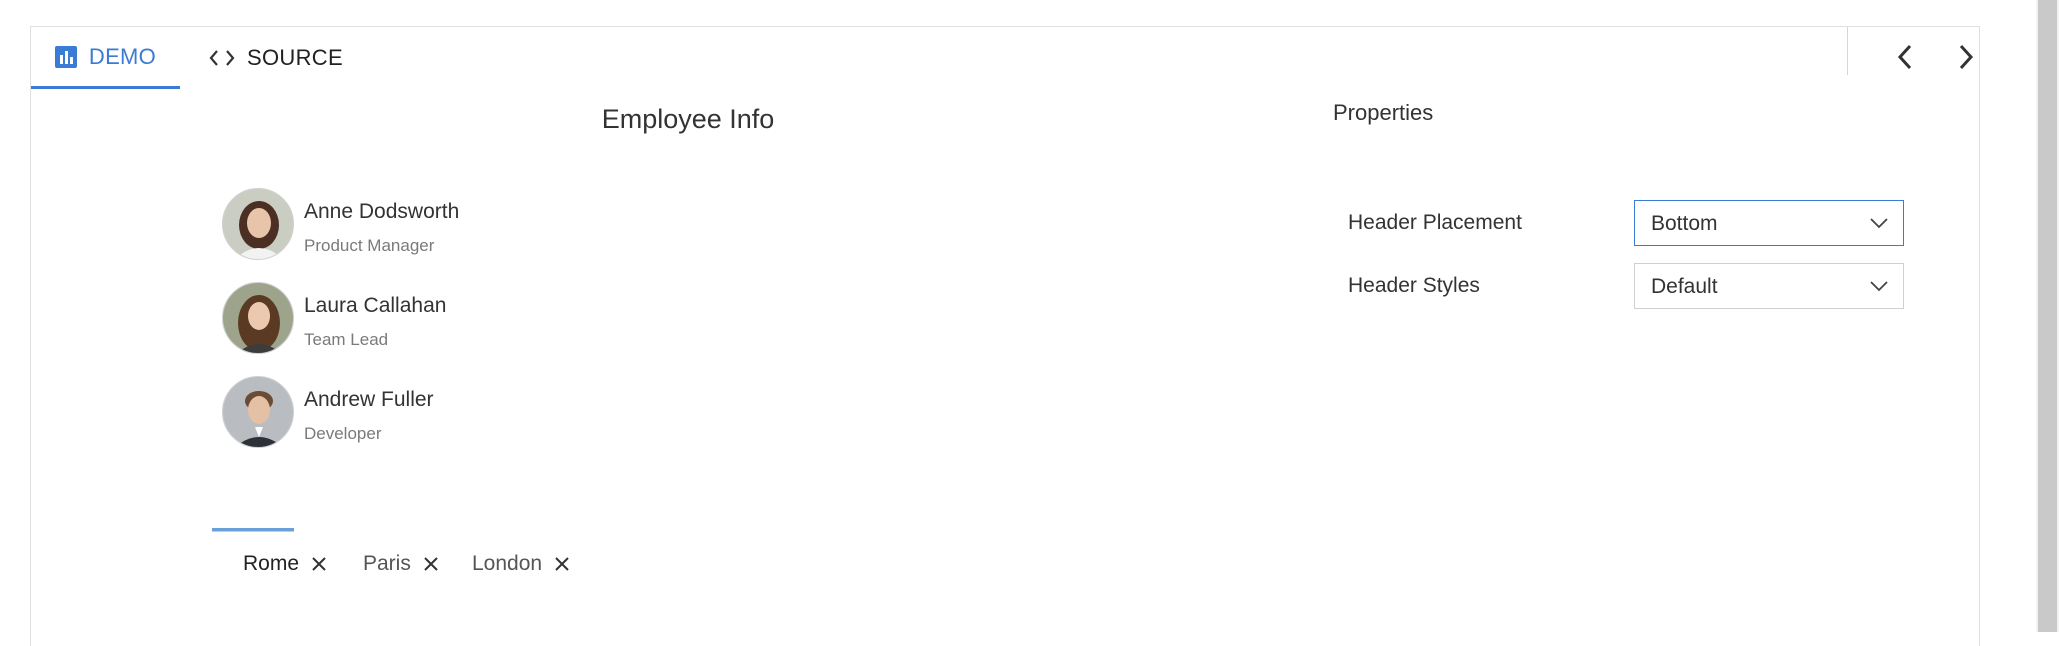  Describe the element at coordinates (222, 58) in the screenshot. I see `code-icon` at that location.